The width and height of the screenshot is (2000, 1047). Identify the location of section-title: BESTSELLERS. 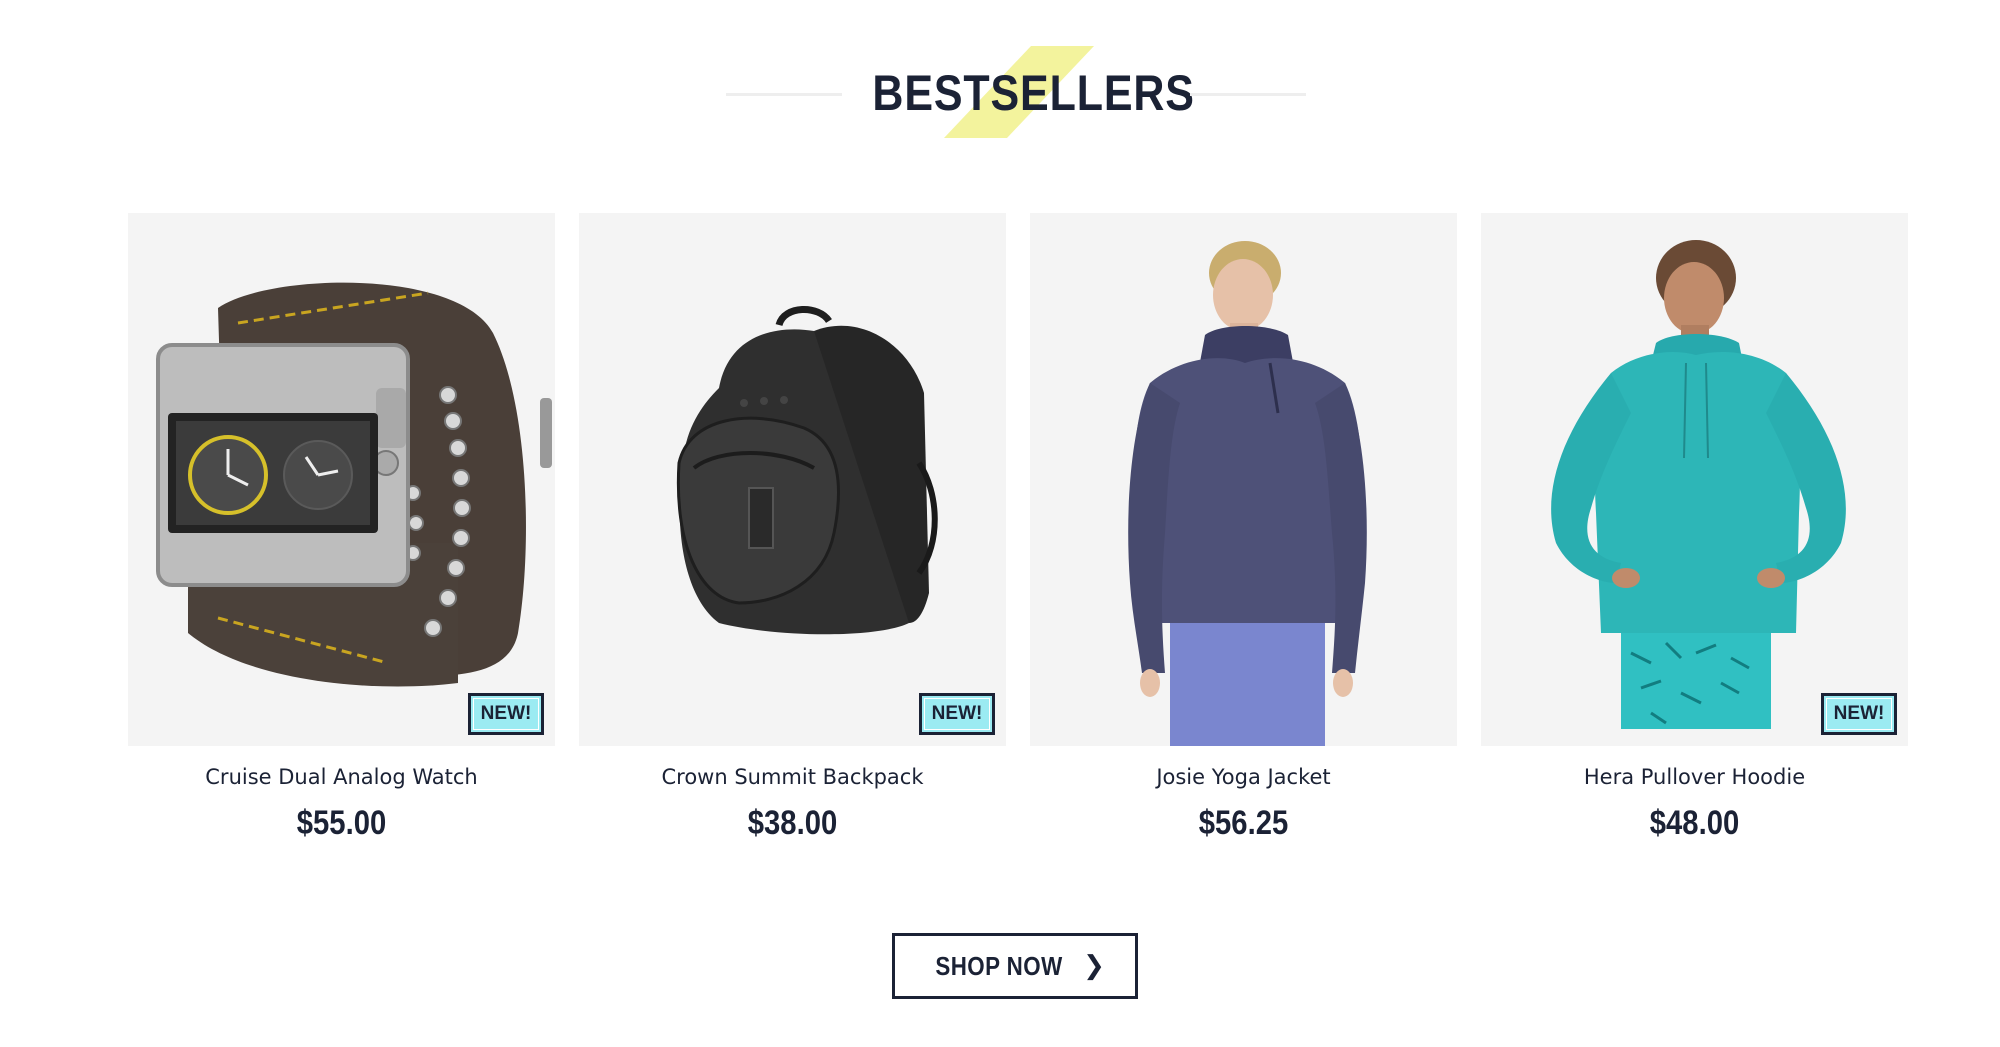
(1033, 93).